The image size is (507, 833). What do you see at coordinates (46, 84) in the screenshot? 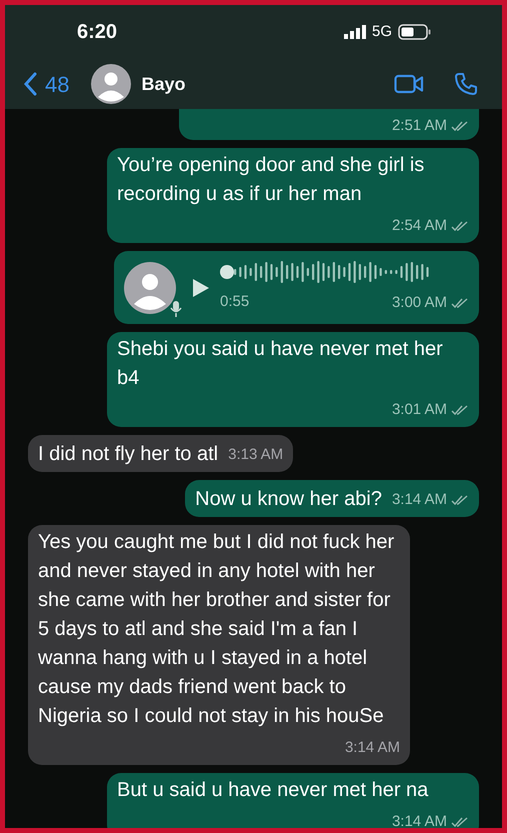
I see `back-button: 48` at bounding box center [46, 84].